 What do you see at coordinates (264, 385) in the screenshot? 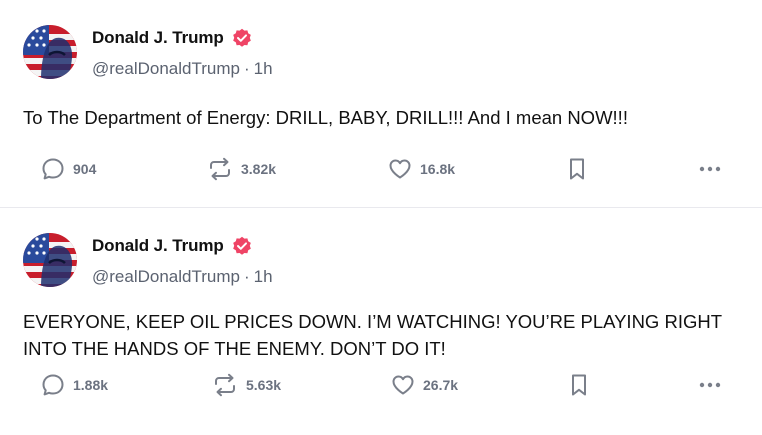
I see `repost-count: 5.63k` at bounding box center [264, 385].